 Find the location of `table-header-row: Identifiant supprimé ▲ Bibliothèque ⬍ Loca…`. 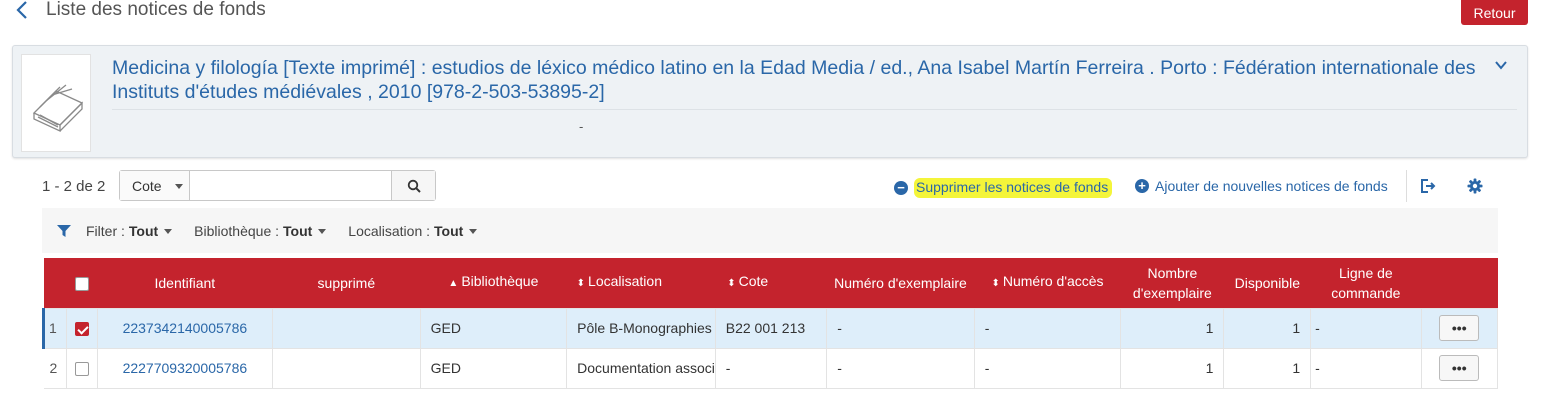

table-header-row: Identifiant supprimé ▲ Bibliothèque ⬍ Loca… is located at coordinates (770, 283).